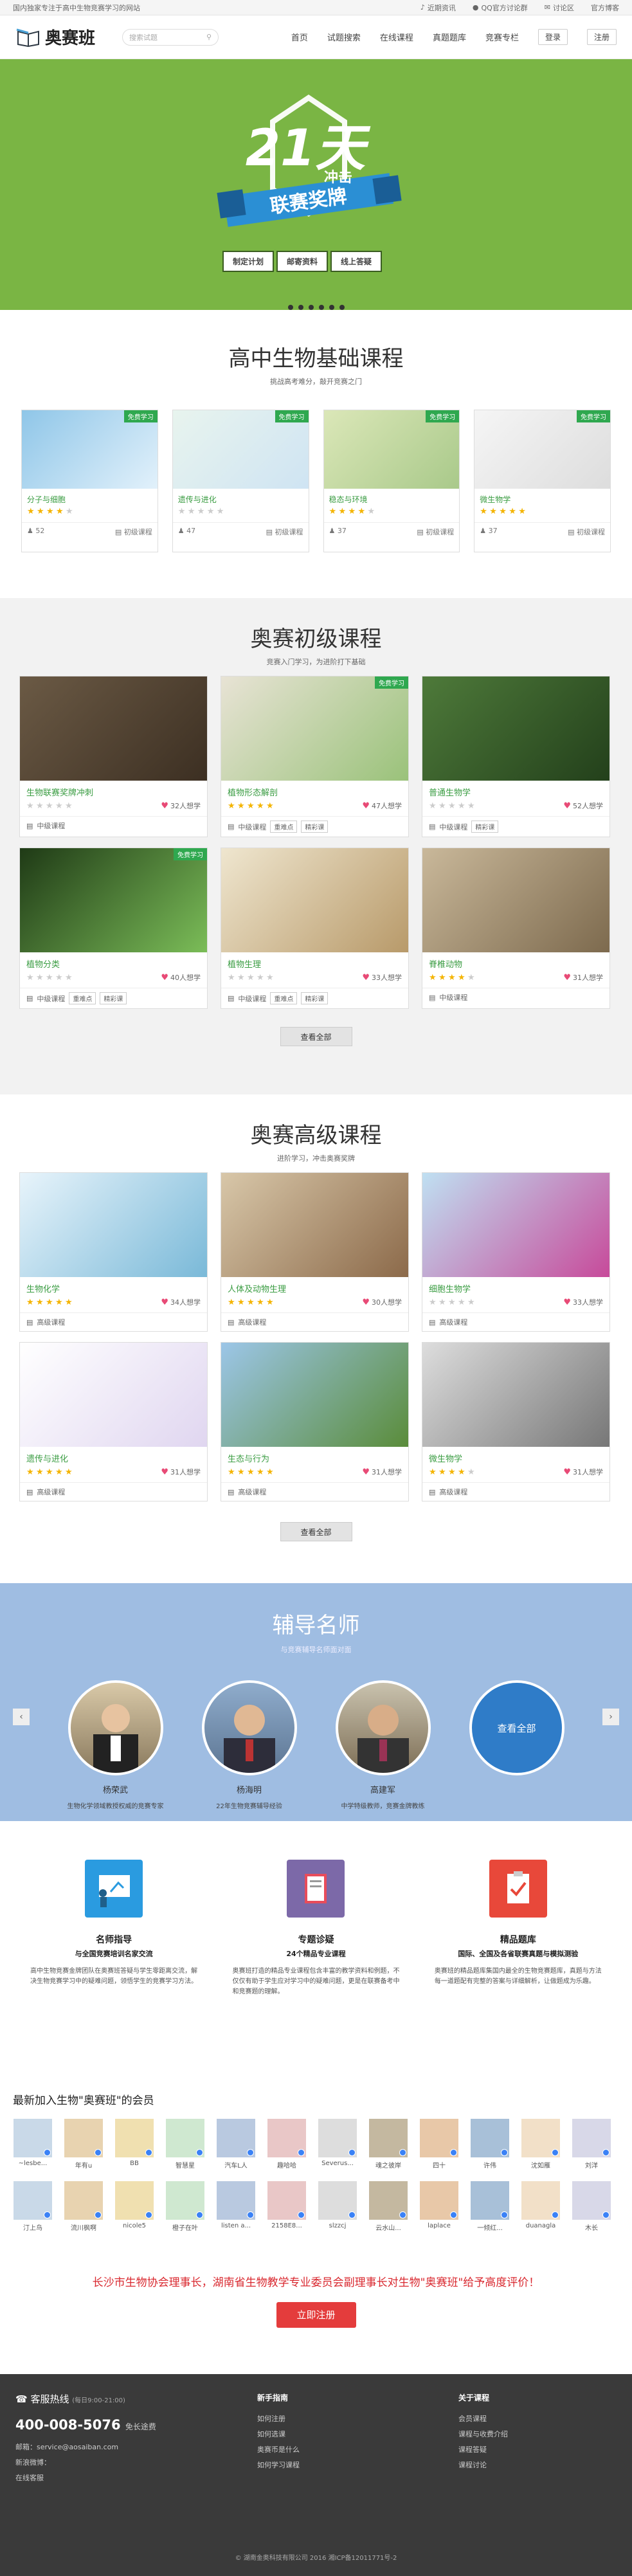 This screenshot has height=2576, width=632. Describe the element at coordinates (316, 184) in the screenshot. I see `hero-banner: 21天 冲击 联赛奖牌 制定计划 邮寄资料 线上答疑` at that location.